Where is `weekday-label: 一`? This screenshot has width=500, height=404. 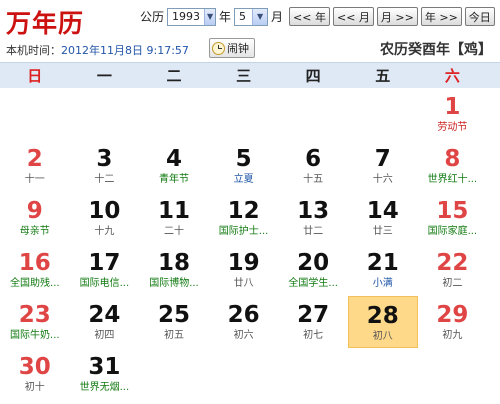 weekday-label: 一 is located at coordinates (104, 76).